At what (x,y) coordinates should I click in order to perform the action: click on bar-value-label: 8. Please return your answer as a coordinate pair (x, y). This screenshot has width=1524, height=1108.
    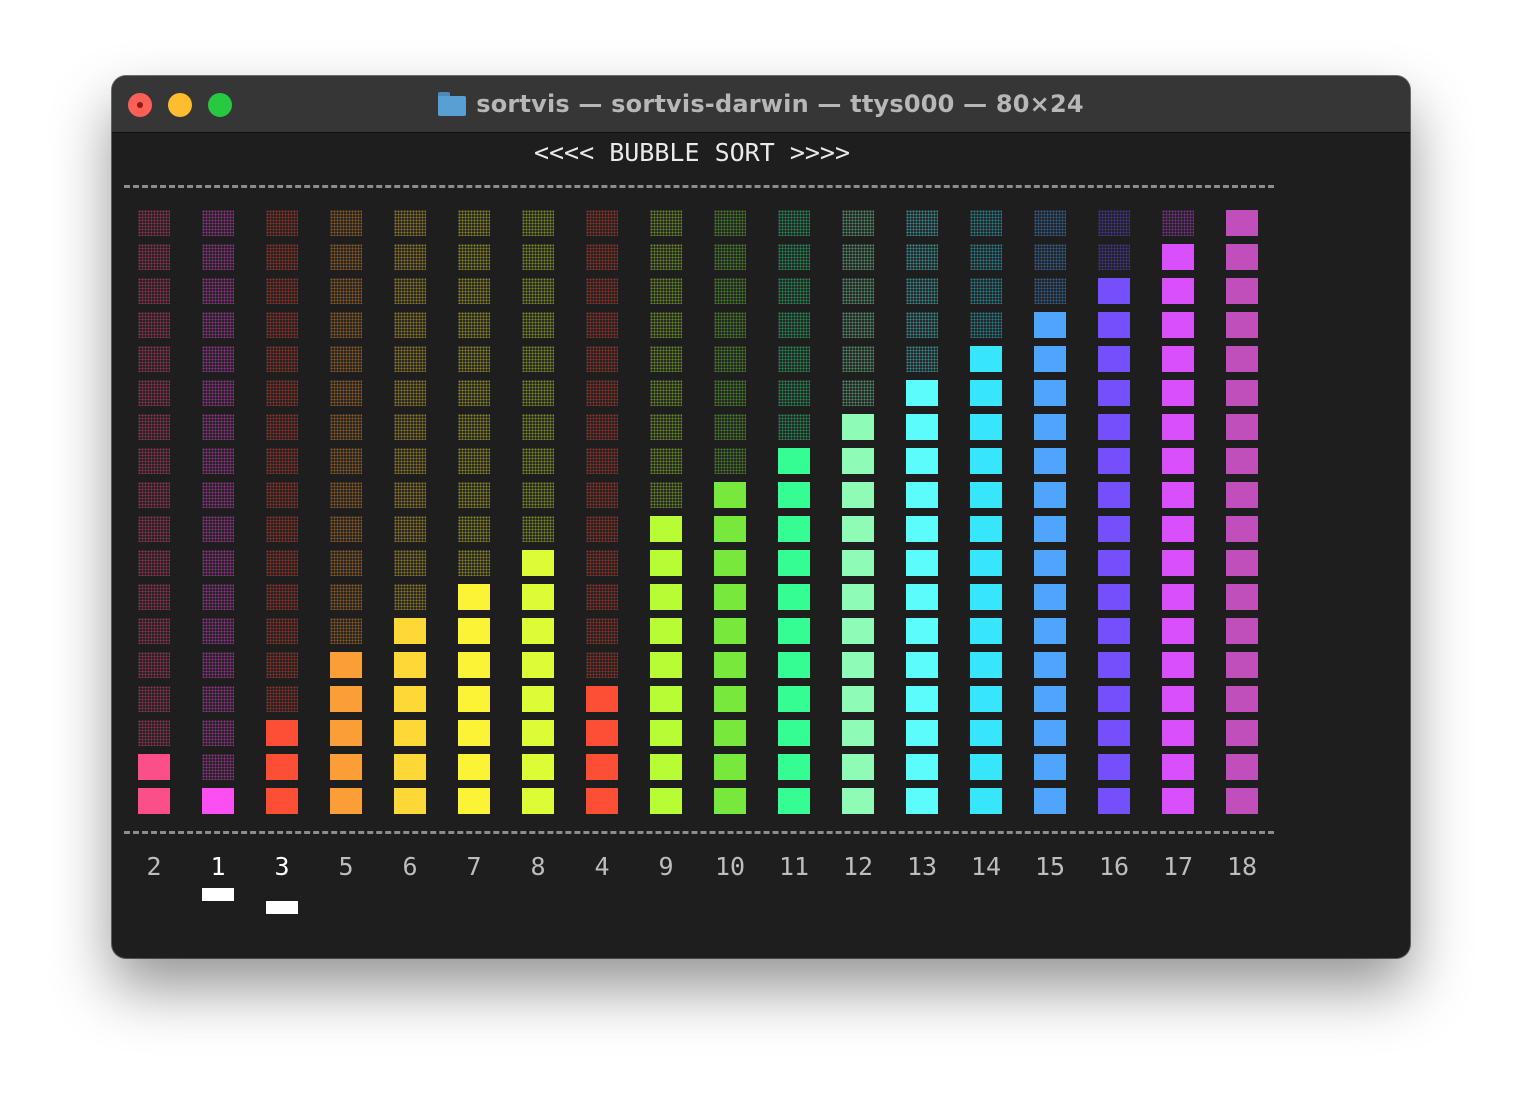
    Looking at the image, I should click on (538, 866).